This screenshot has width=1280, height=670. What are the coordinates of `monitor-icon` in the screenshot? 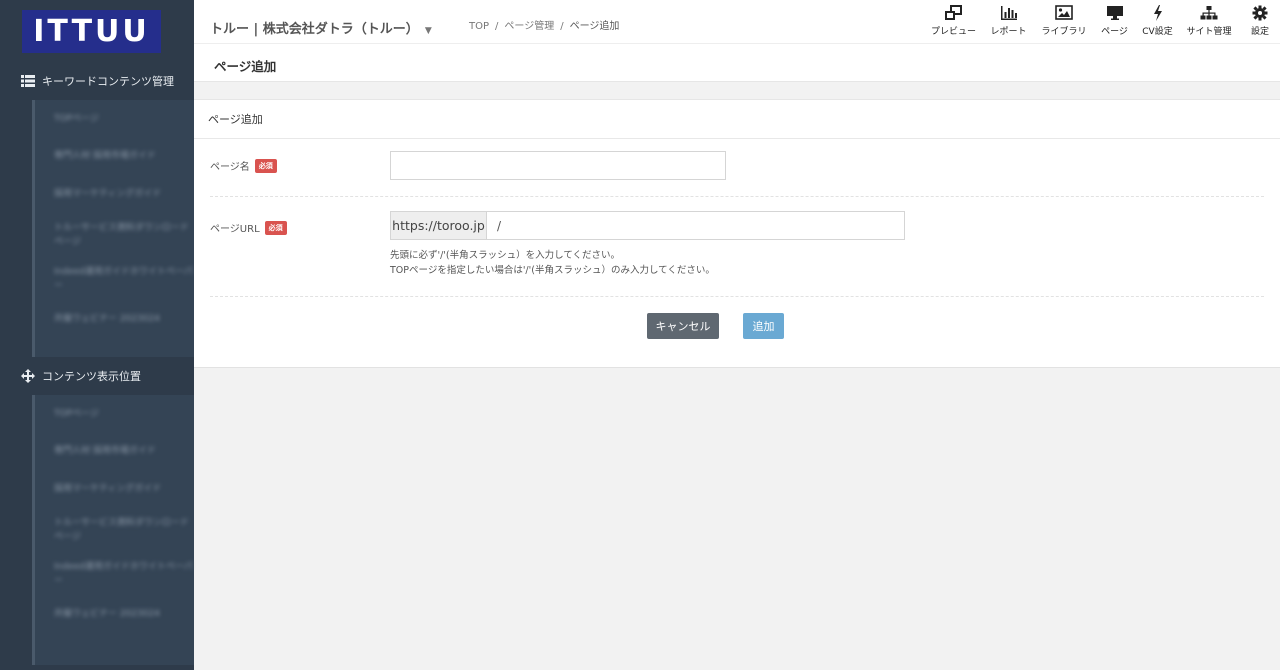 It's located at (1114, 13).